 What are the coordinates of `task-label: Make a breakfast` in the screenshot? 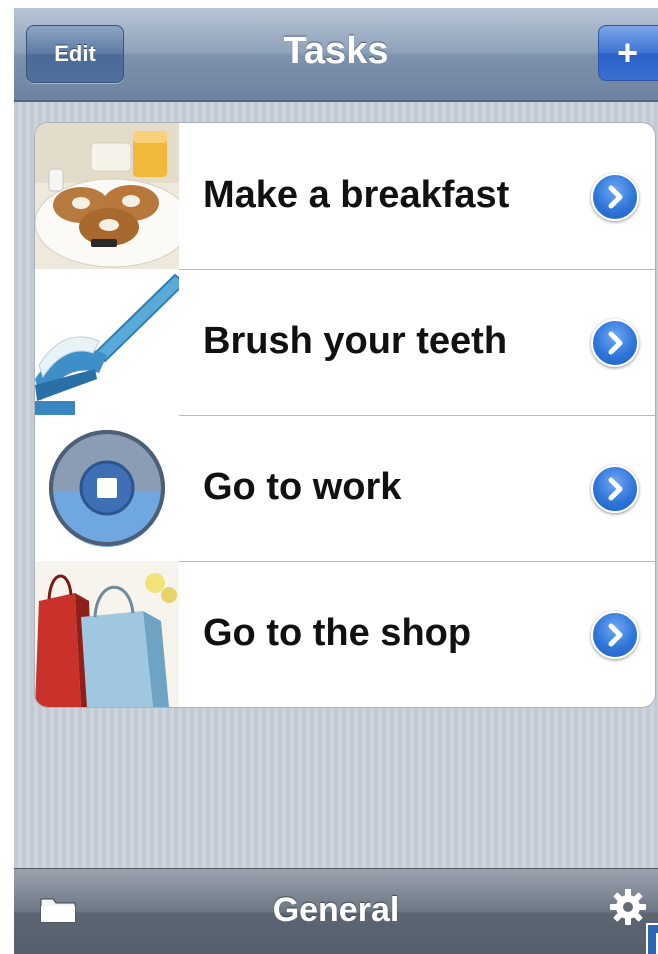 It's located at (356, 195).